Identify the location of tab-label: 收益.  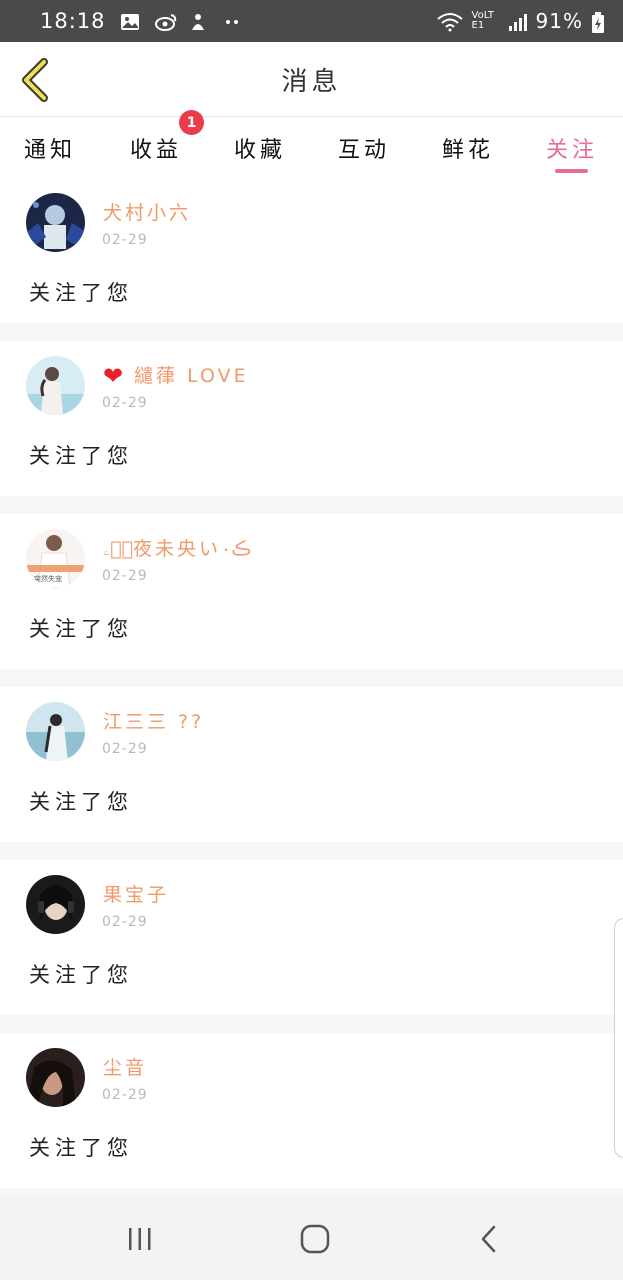
(155, 150).